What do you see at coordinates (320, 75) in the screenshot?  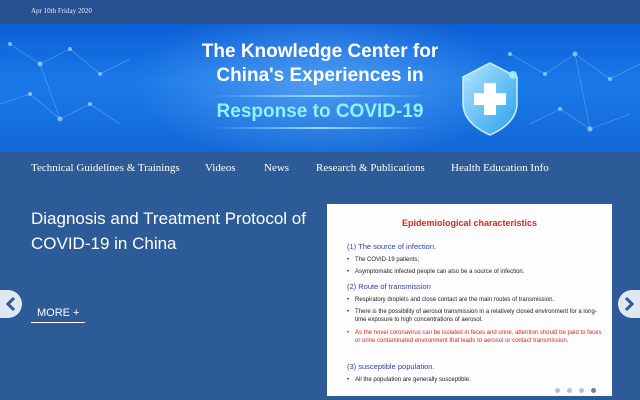 I see `banner-title-line2: China's Experiences in` at bounding box center [320, 75].